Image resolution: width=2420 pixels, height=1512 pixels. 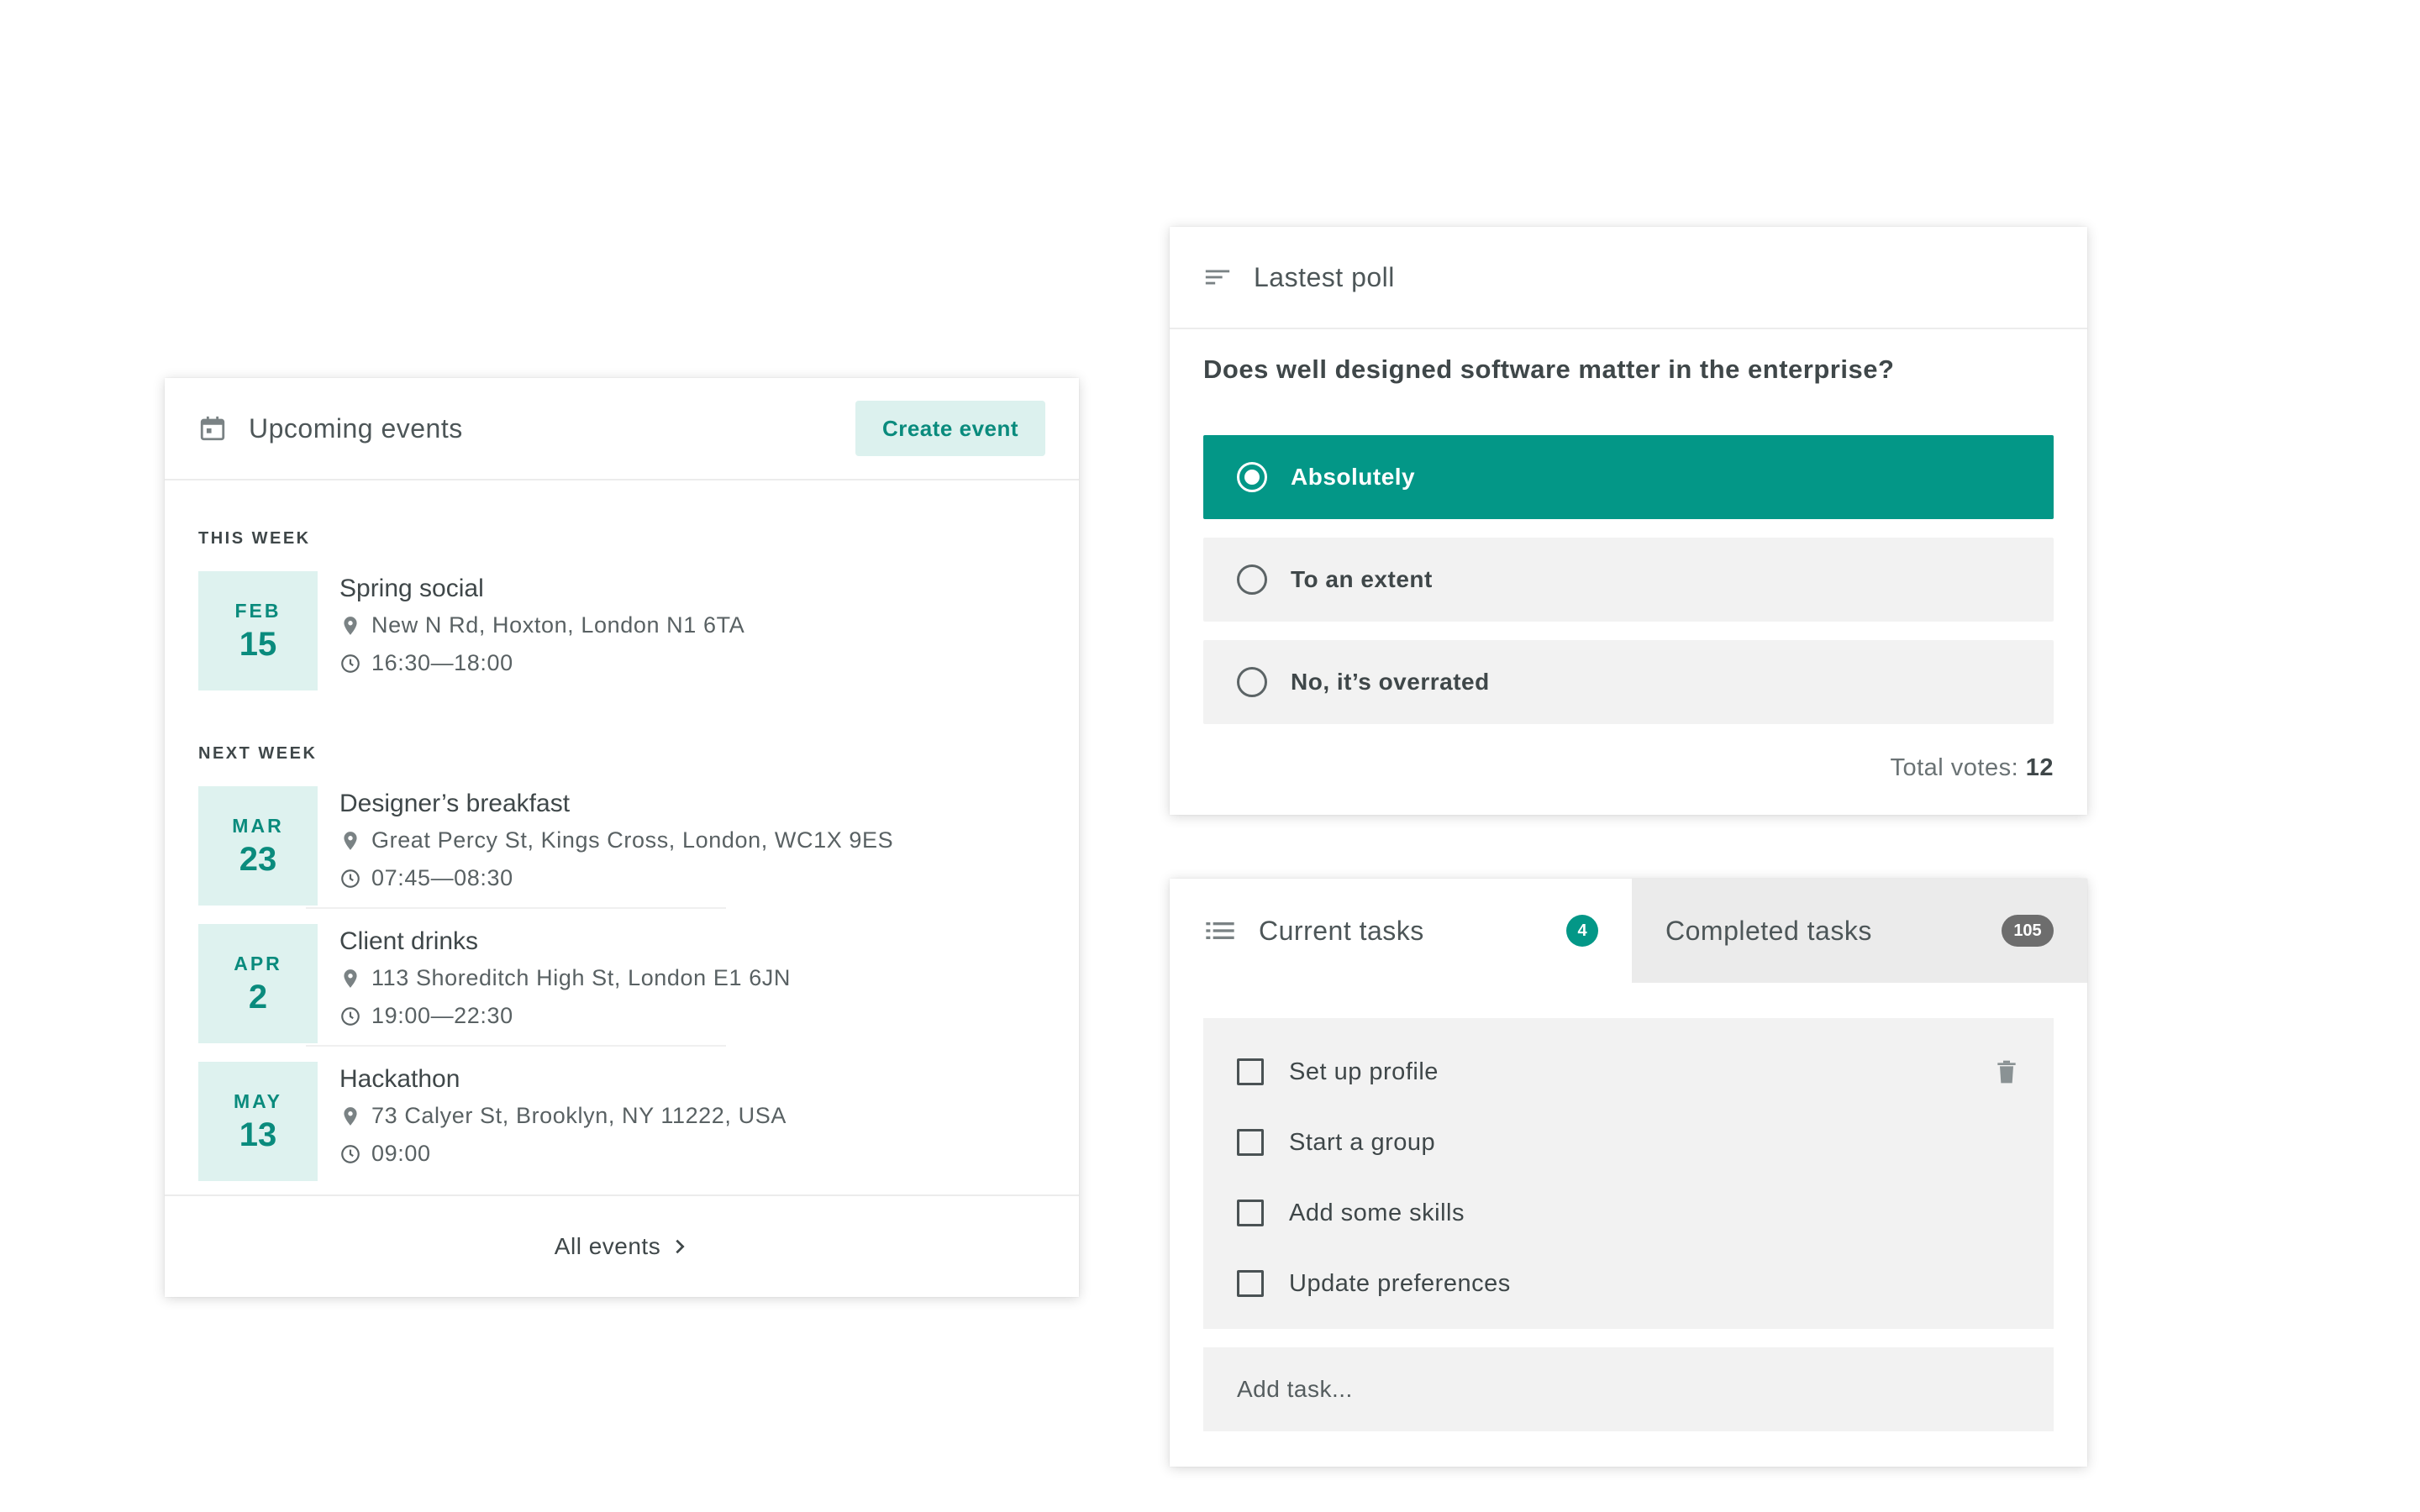 What do you see at coordinates (1220, 930) in the screenshot?
I see `list-icon` at bounding box center [1220, 930].